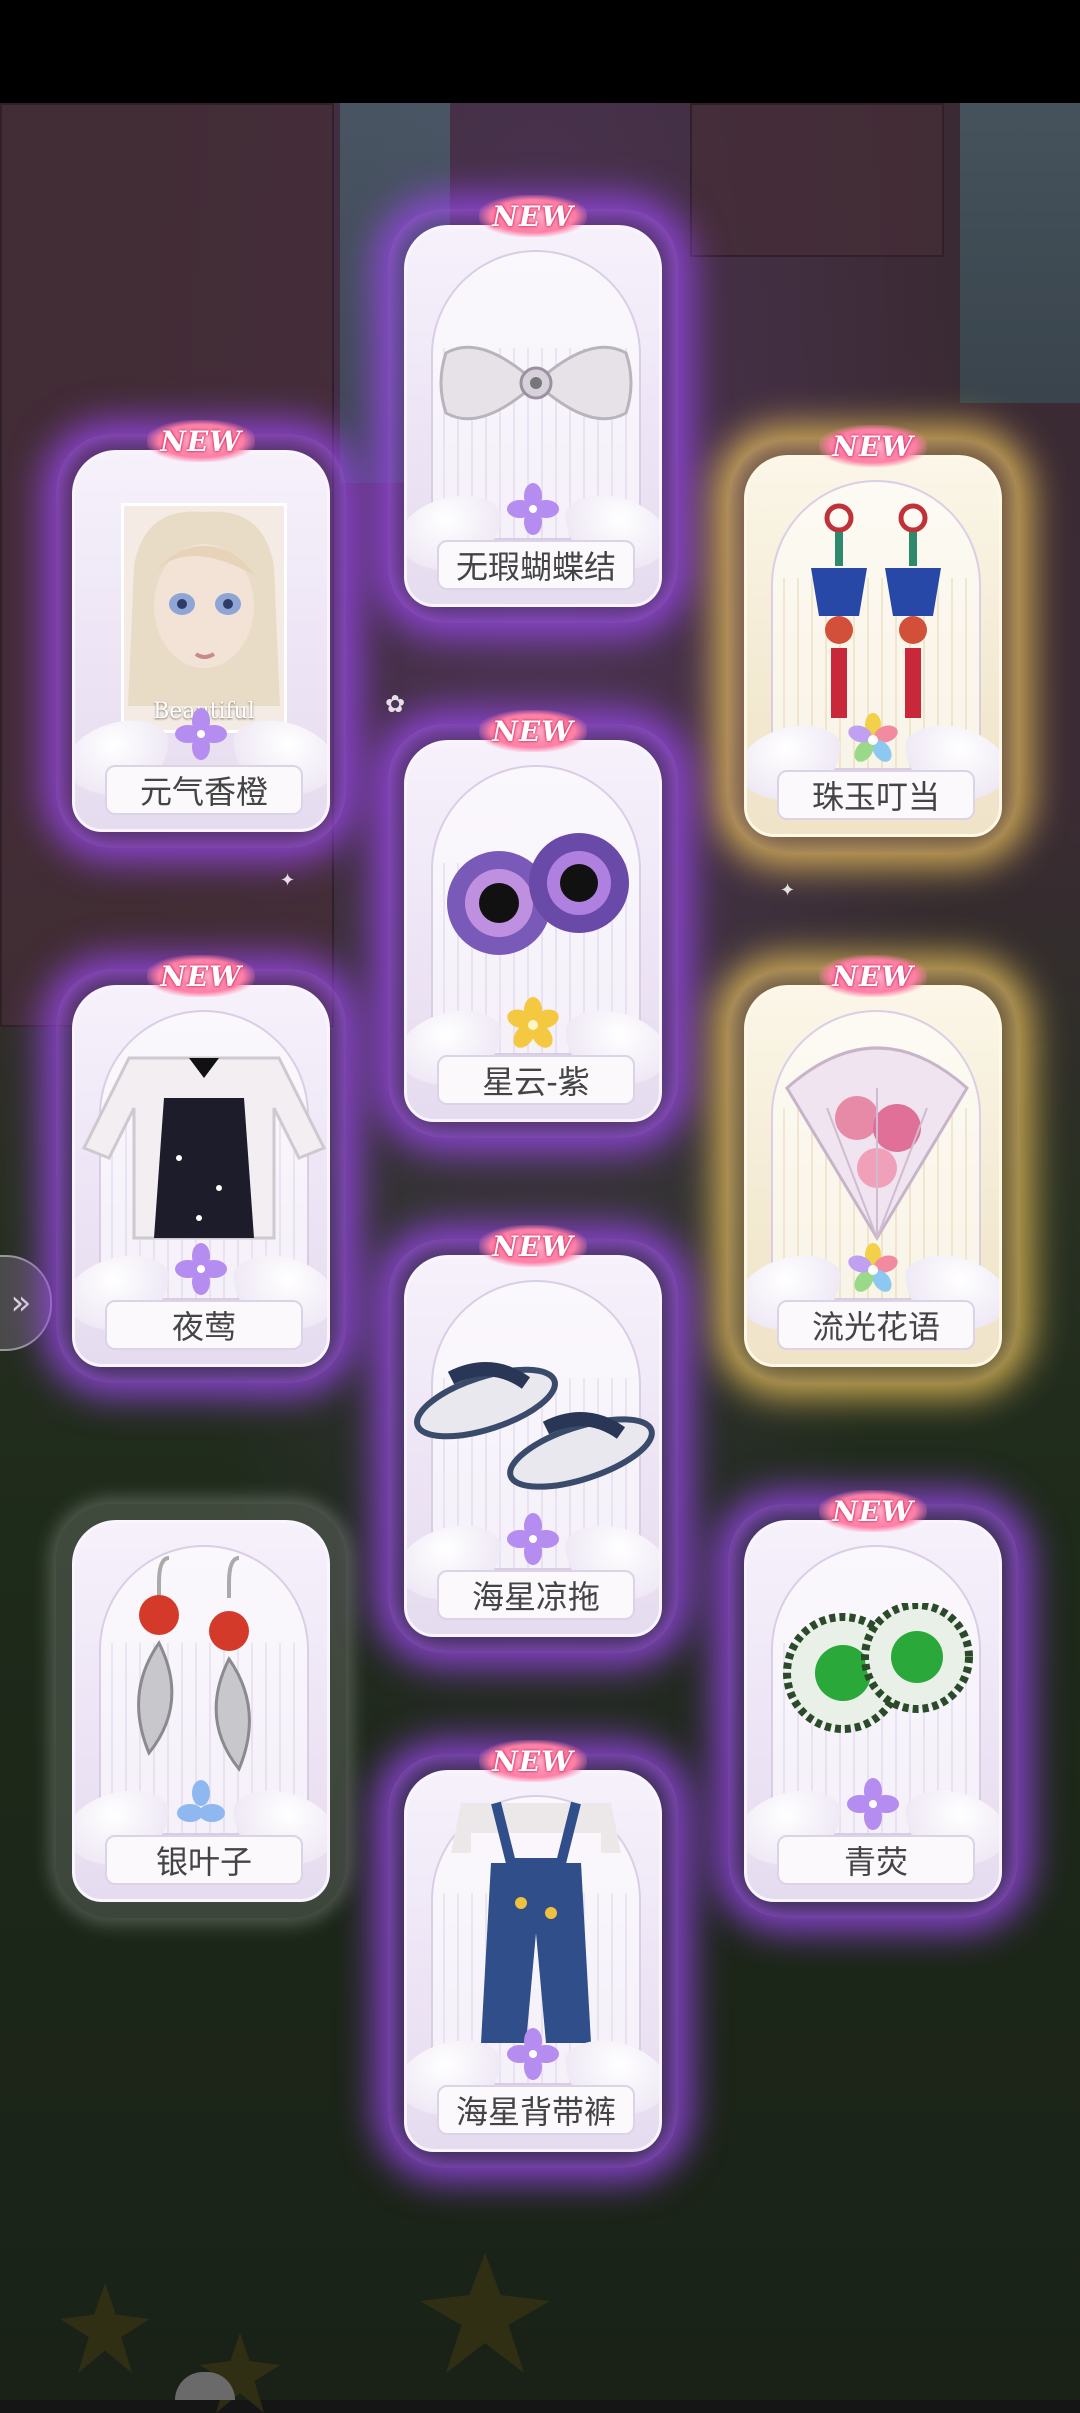 The width and height of the screenshot is (1080, 2413). I want to click on eyes-icon, so click(538, 894).